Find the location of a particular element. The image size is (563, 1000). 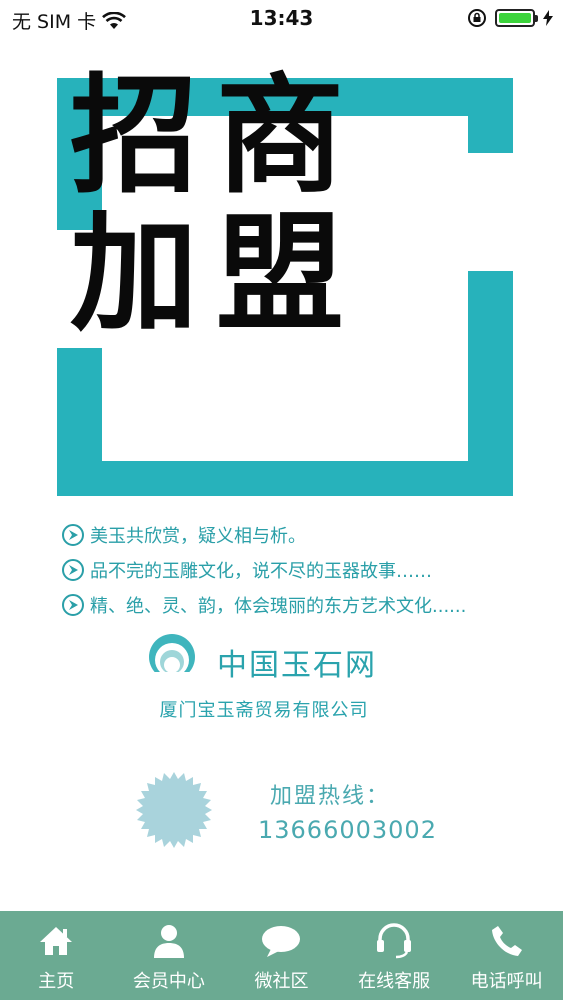

tagline-text: 美玉共欣赏，疑义相与析。 is located at coordinates (198, 536).